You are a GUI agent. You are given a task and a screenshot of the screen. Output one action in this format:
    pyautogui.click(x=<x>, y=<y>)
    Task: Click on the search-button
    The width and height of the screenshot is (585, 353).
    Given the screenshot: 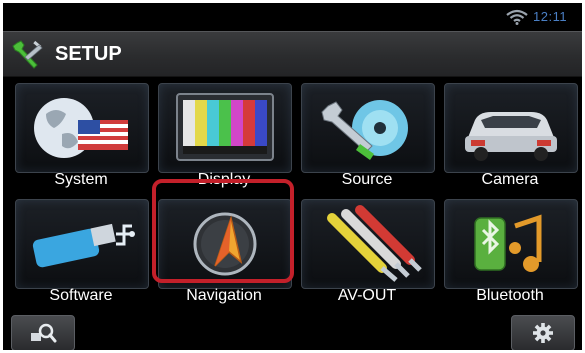 What is the action you would take?
    pyautogui.click(x=43, y=332)
    